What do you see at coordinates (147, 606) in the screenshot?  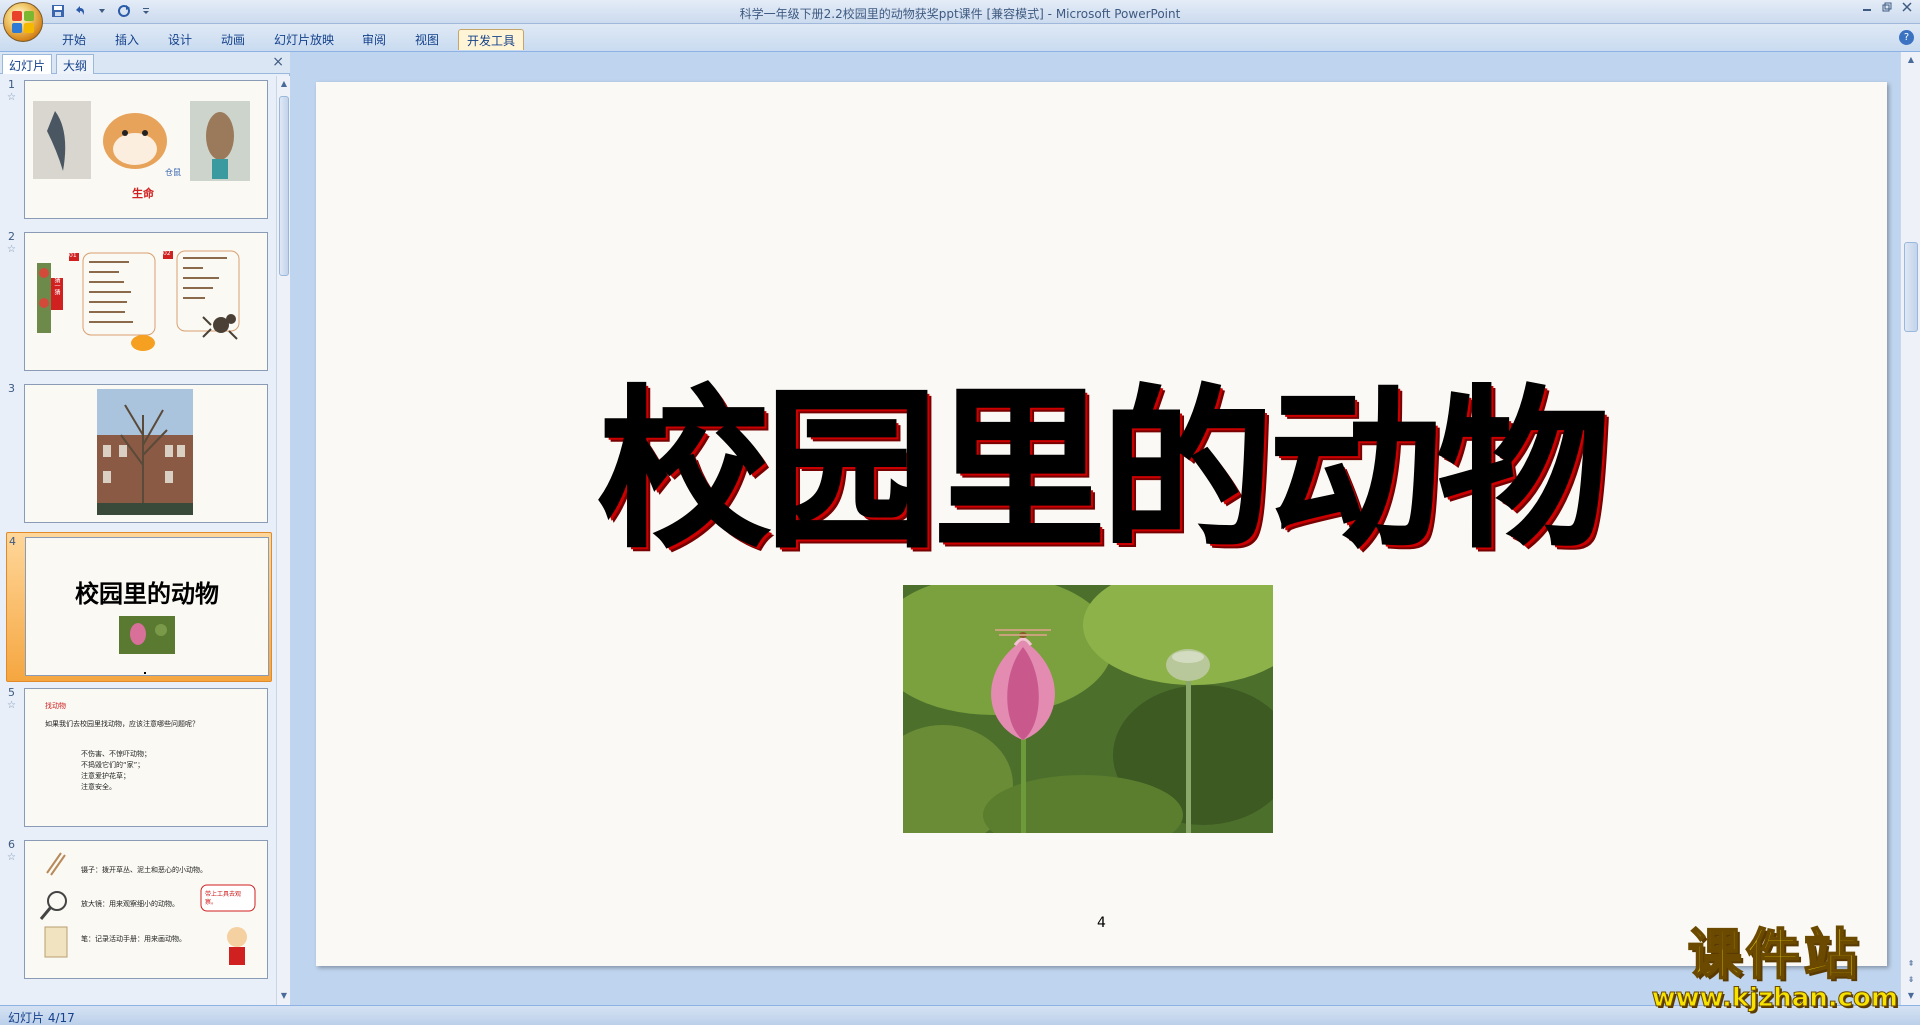 I see `thumbnail-canvas: 校园里的动物` at bounding box center [147, 606].